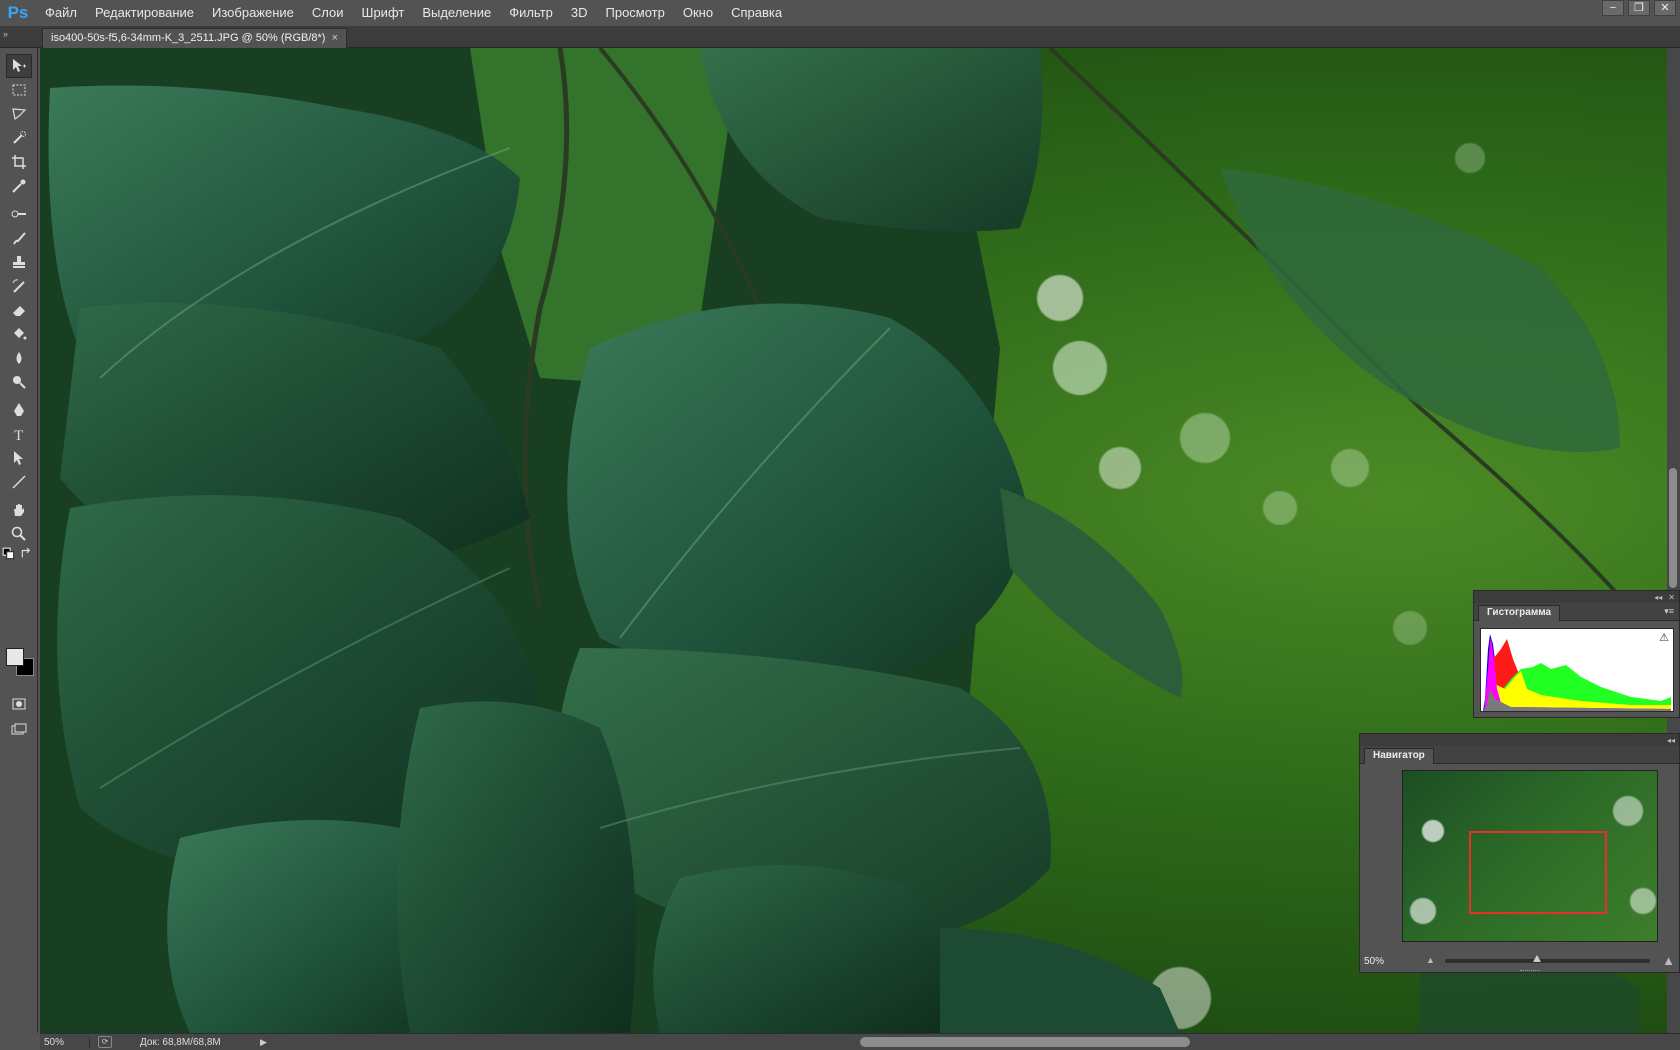  I want to click on menu-window: Окно, so click(698, 13).